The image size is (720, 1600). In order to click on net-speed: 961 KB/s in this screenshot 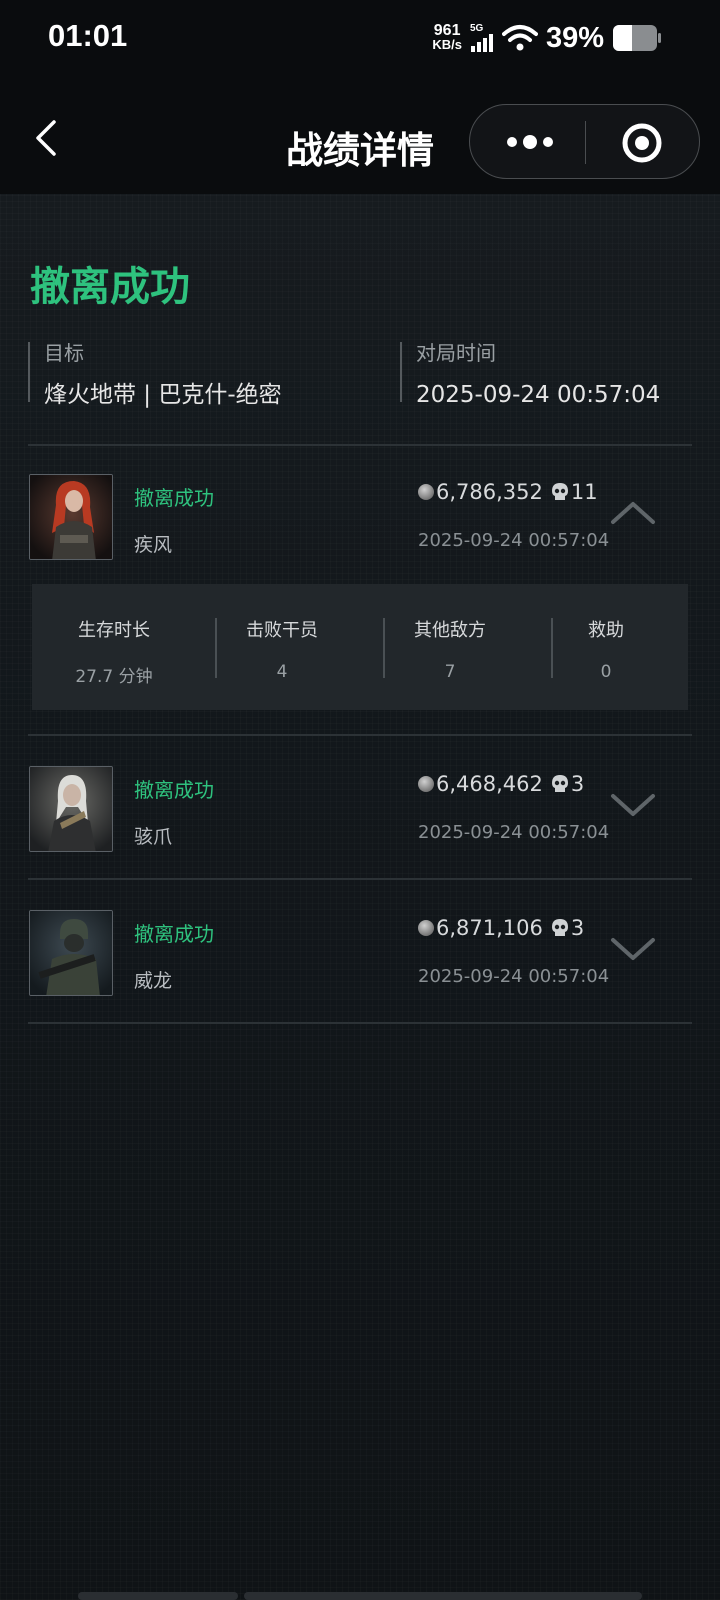, I will do `click(447, 37)`.